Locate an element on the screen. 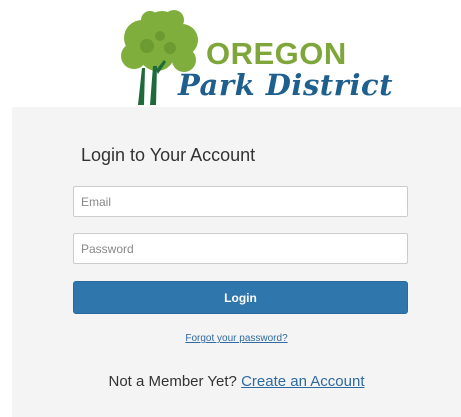 This screenshot has height=417, width=461. logo-wordmark-park-district: Park District is located at coordinates (286, 85).